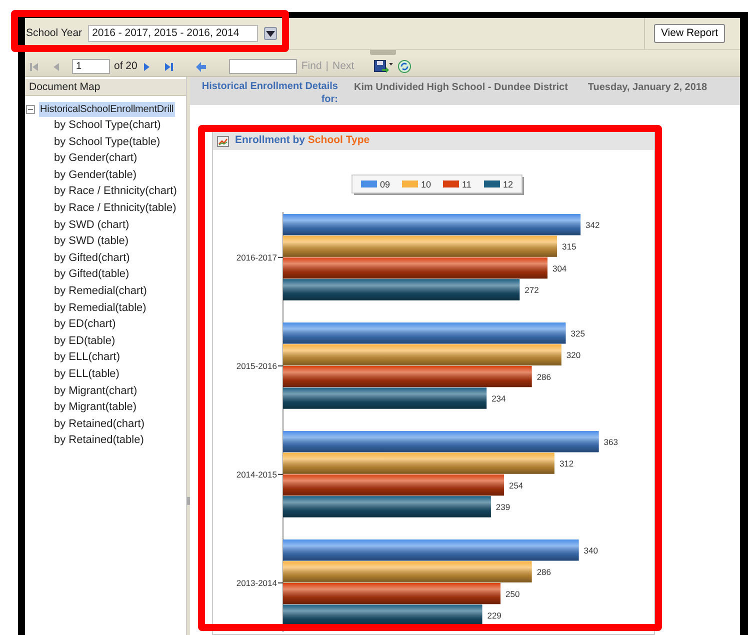 The height and width of the screenshot is (635, 748). What do you see at coordinates (577, 333) in the screenshot?
I see `data-label: 325` at bounding box center [577, 333].